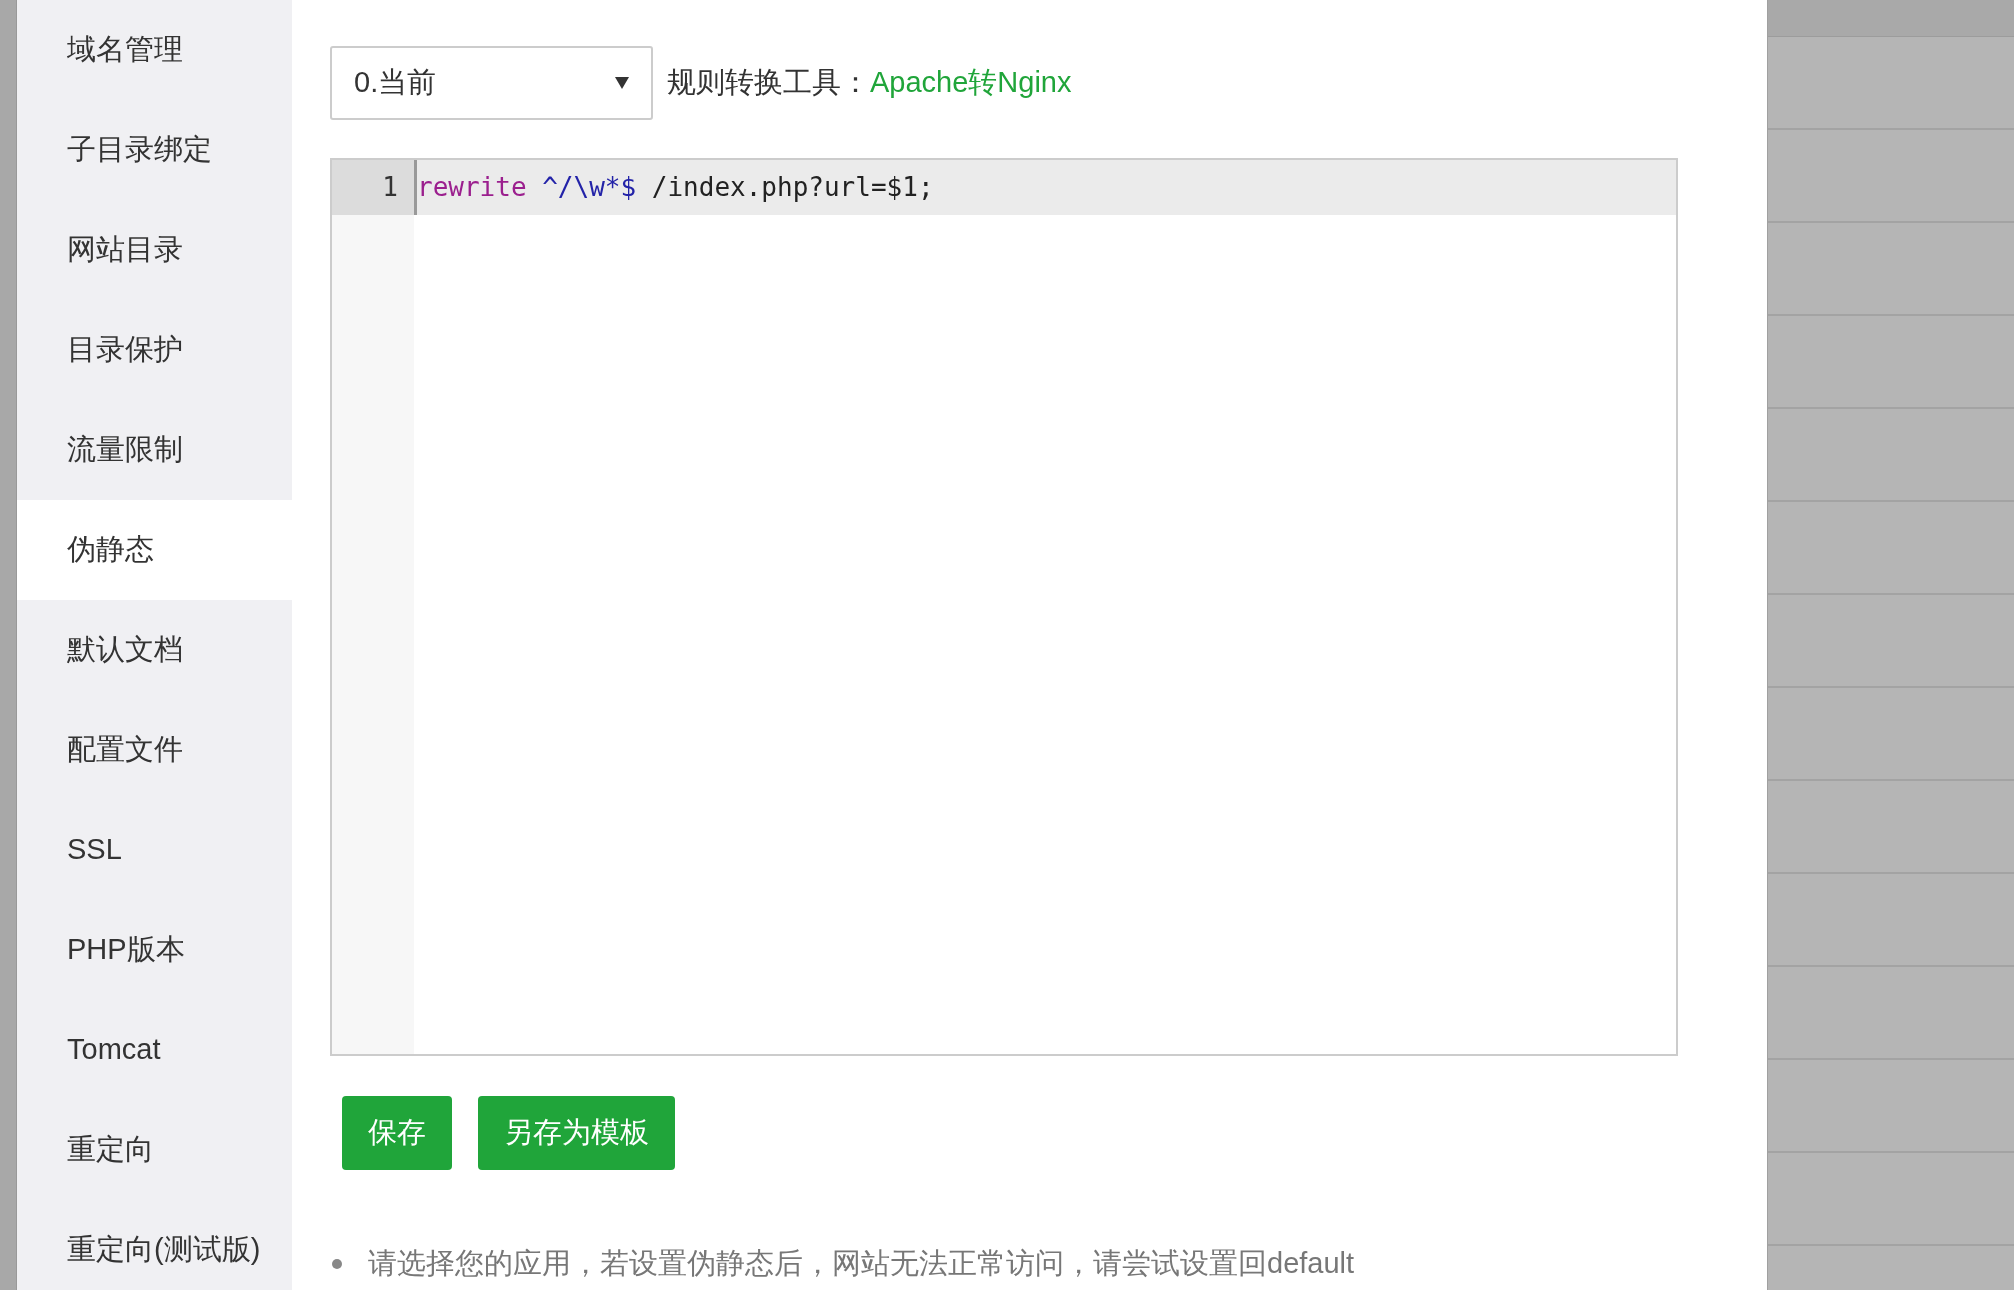 Image resolution: width=2014 pixels, height=1290 pixels. I want to click on sidebar-item: 重定向(测试版), so click(154, 1245).